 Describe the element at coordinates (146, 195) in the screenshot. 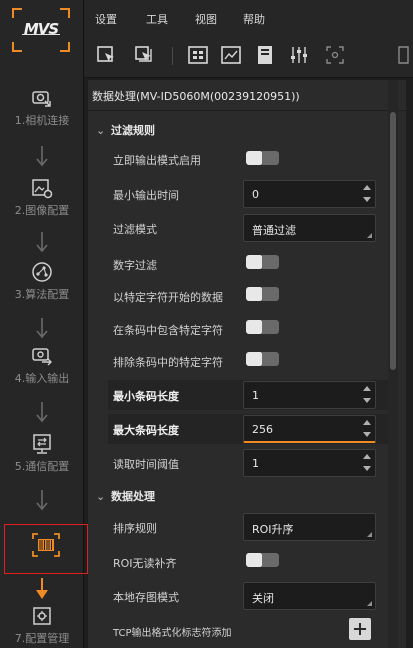

I see `min-output-time-label: 最小输出时间` at that location.